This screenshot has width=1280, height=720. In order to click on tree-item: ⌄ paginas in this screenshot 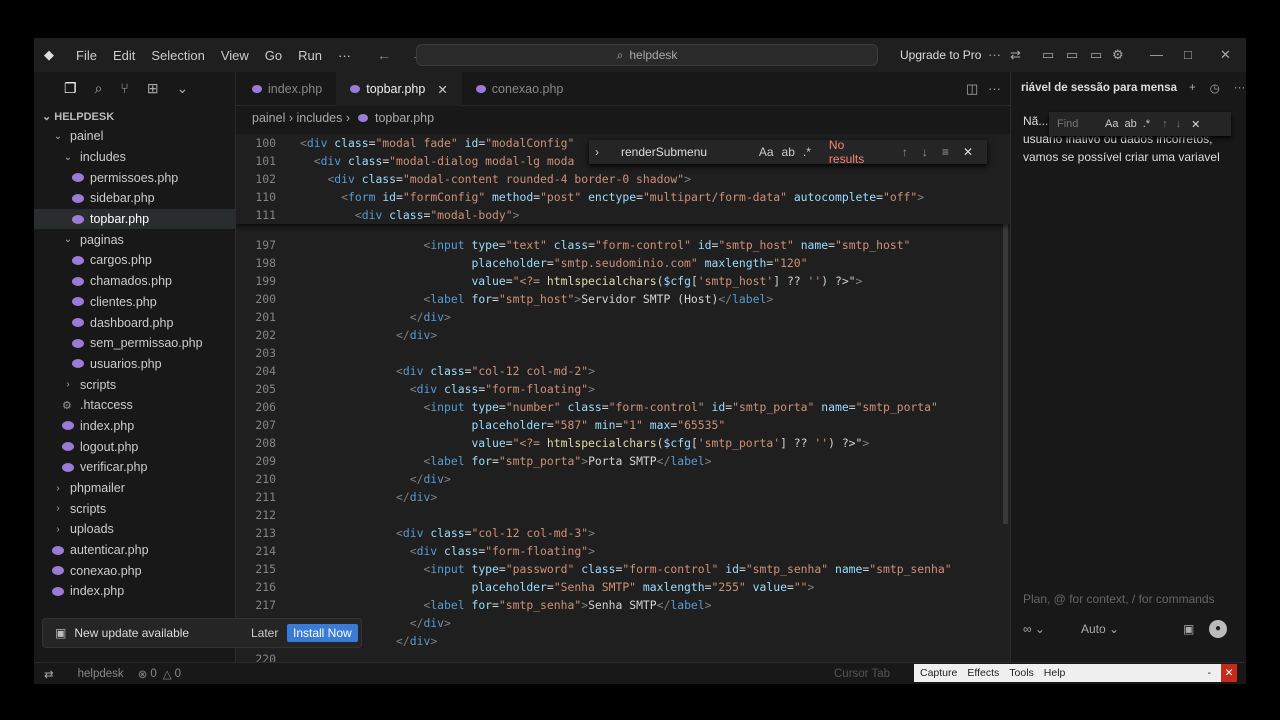, I will do `click(134, 239)`.